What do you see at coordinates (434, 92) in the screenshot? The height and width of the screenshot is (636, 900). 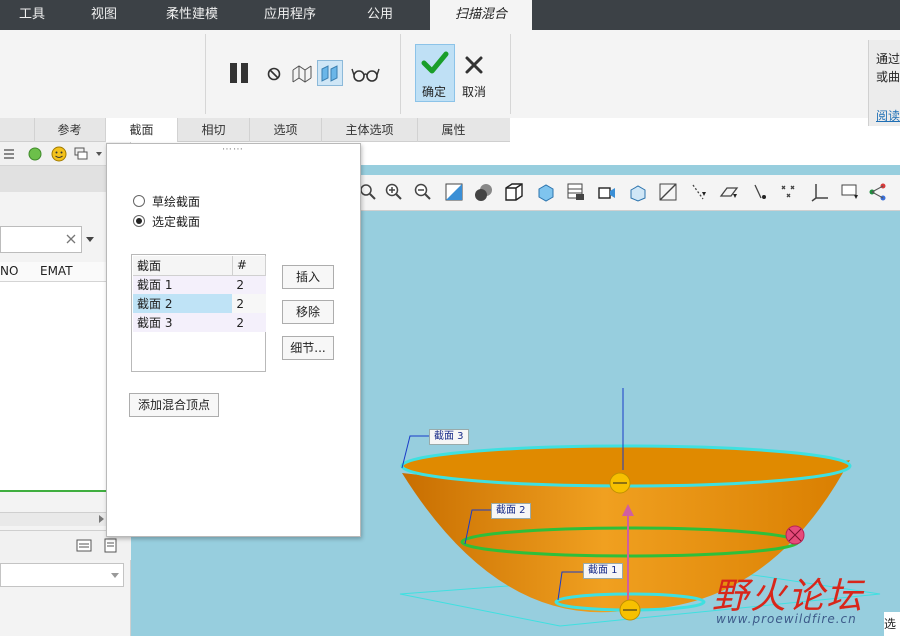 I see `ok-label: 确定` at bounding box center [434, 92].